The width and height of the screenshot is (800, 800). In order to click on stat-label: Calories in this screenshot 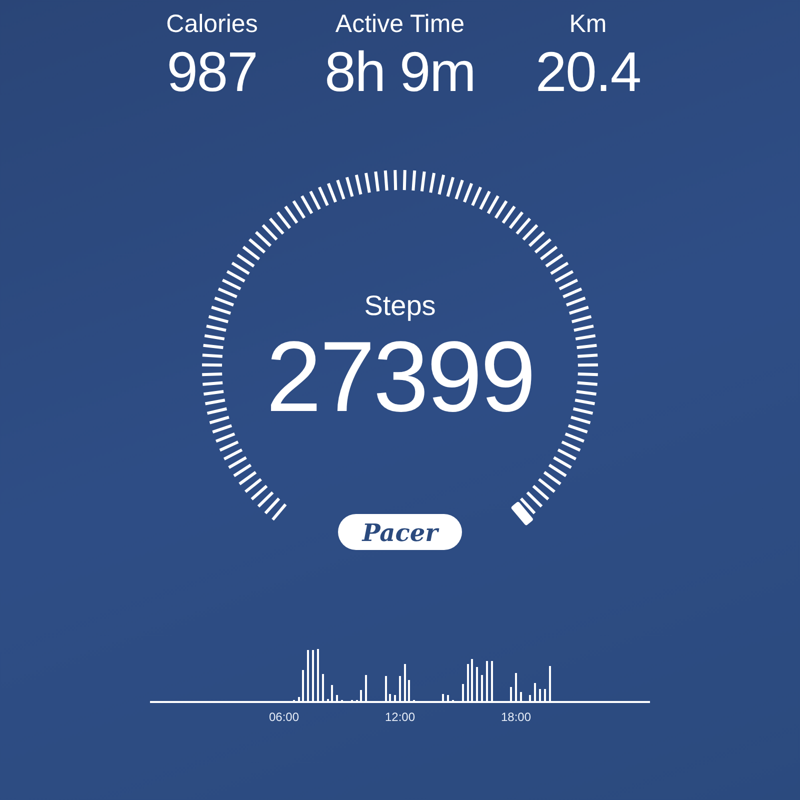, I will do `click(212, 24)`.